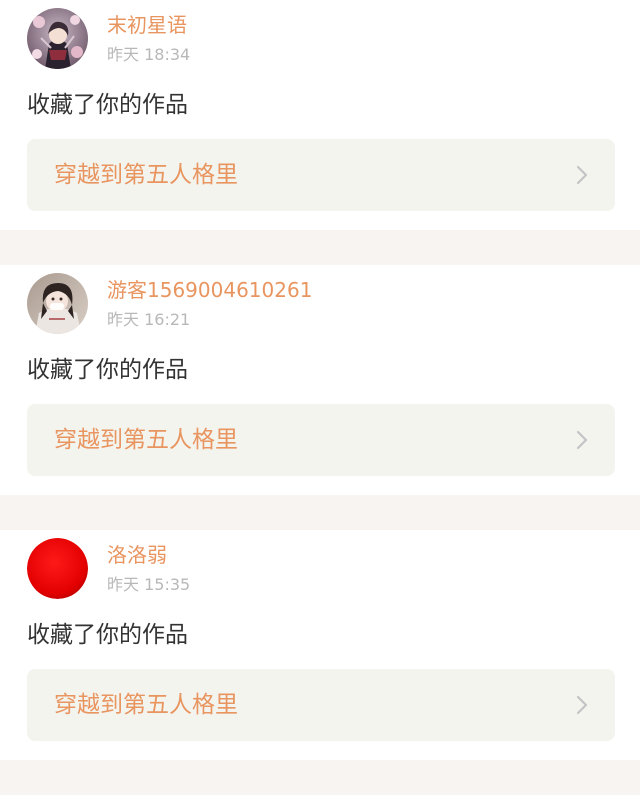 This screenshot has width=640, height=795. What do you see at coordinates (149, 584) in the screenshot?
I see `timestamp: 昨天 15:35` at bounding box center [149, 584].